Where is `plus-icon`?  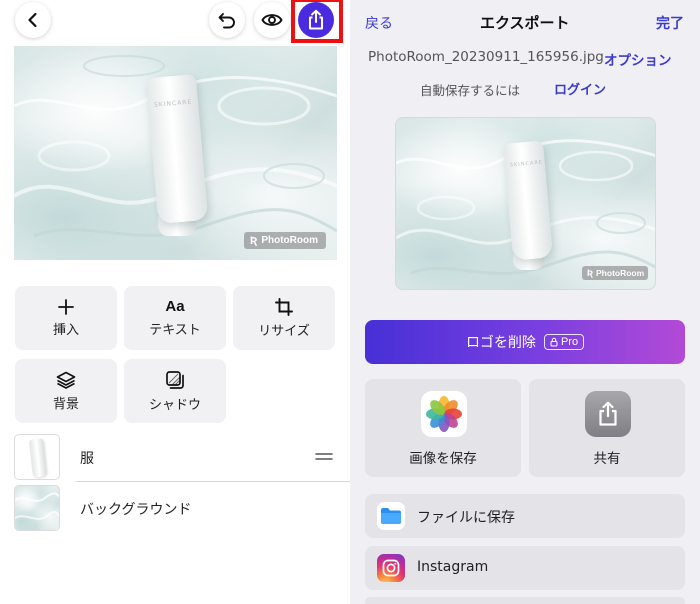
plus-icon is located at coordinates (66, 306).